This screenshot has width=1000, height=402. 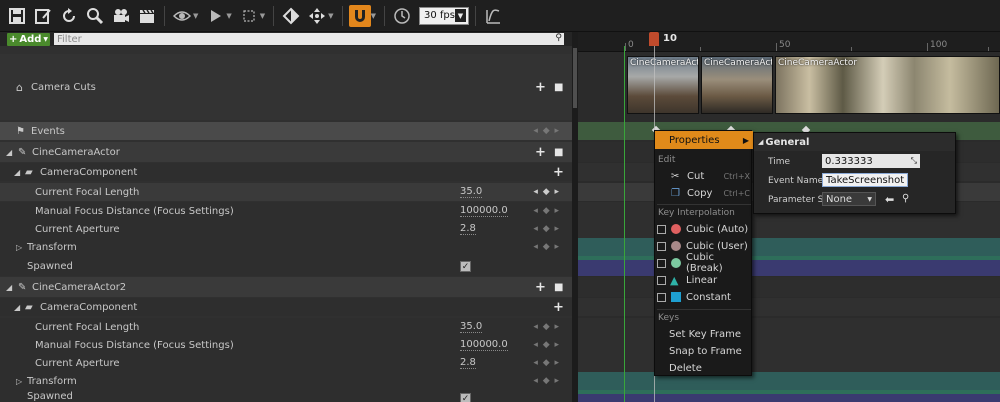 What do you see at coordinates (789, 42) in the screenshot?
I see `time-ruler: 0 50 100` at bounding box center [789, 42].